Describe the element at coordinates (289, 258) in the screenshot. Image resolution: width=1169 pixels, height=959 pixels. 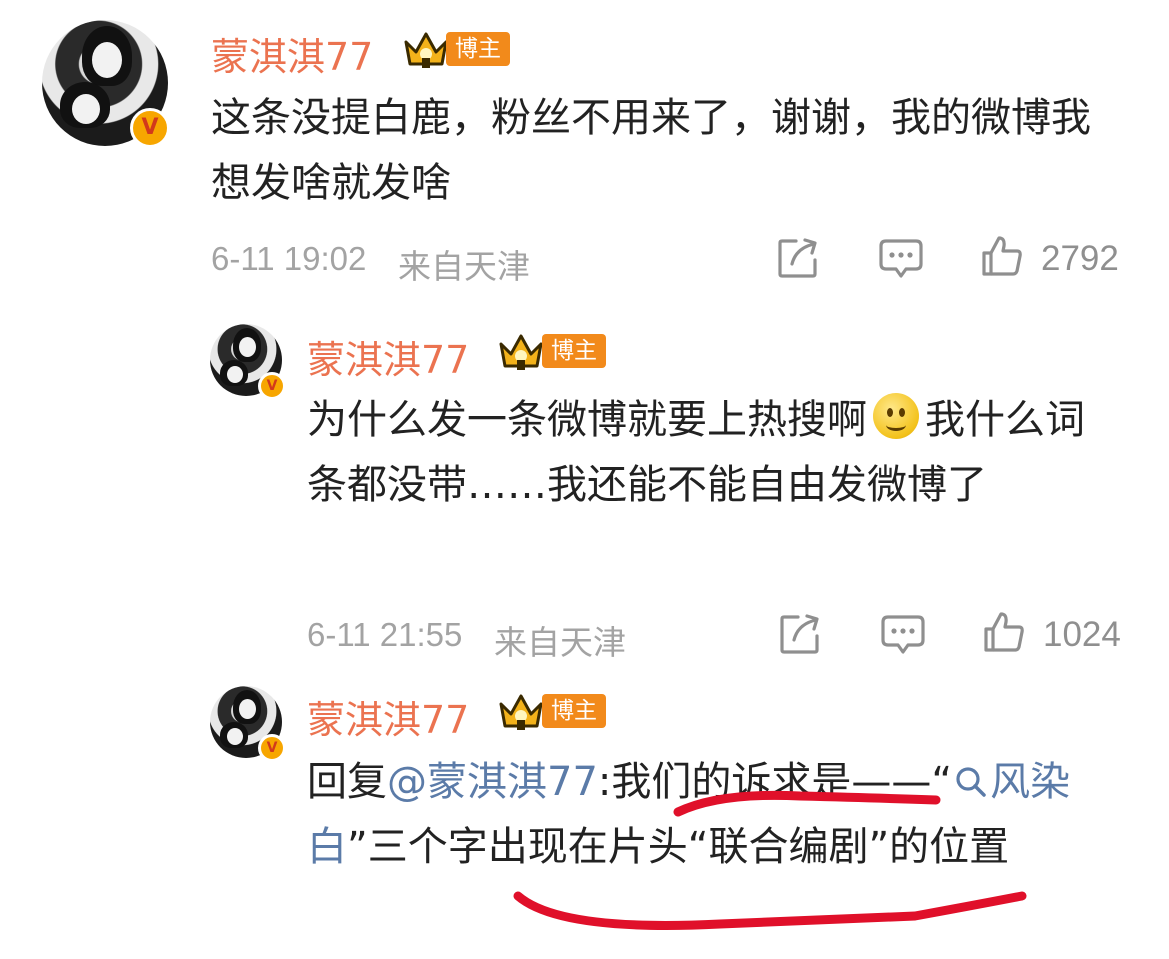
I see `timestamp: 6-11 19:02` at that location.